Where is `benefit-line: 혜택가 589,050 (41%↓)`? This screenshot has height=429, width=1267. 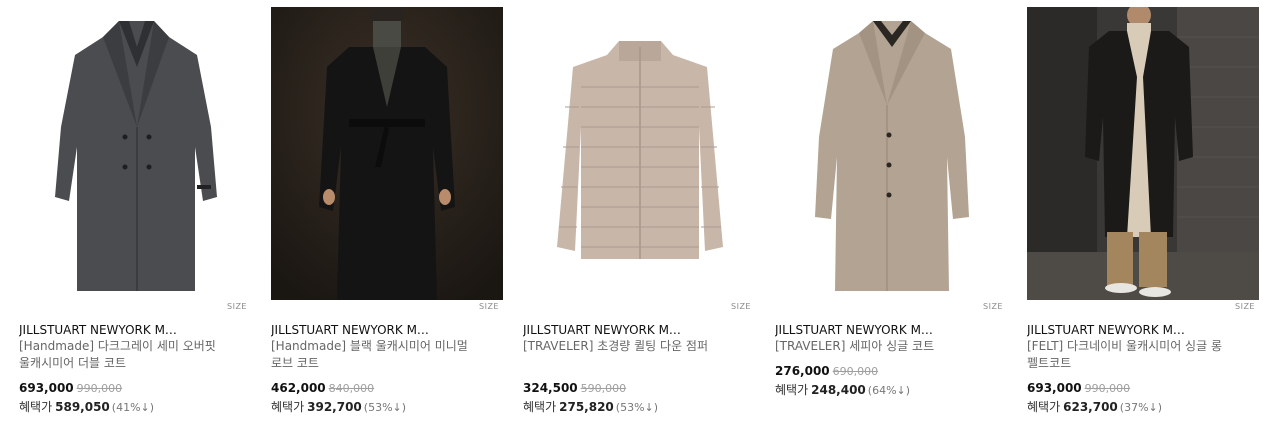 benefit-line: 혜택가 589,050 (41%↓) is located at coordinates (86, 406).